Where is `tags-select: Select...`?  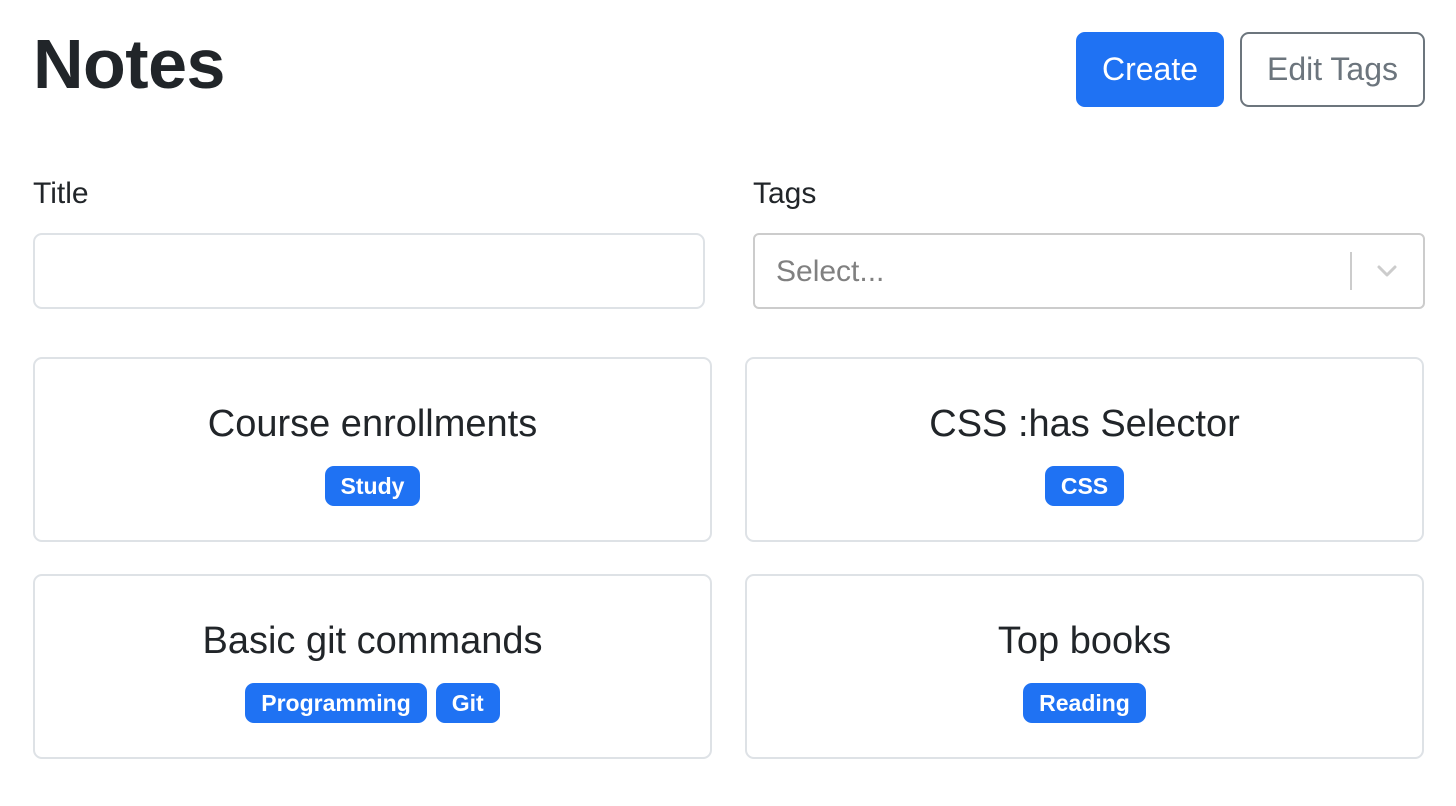
tags-select: Select... is located at coordinates (1089, 271).